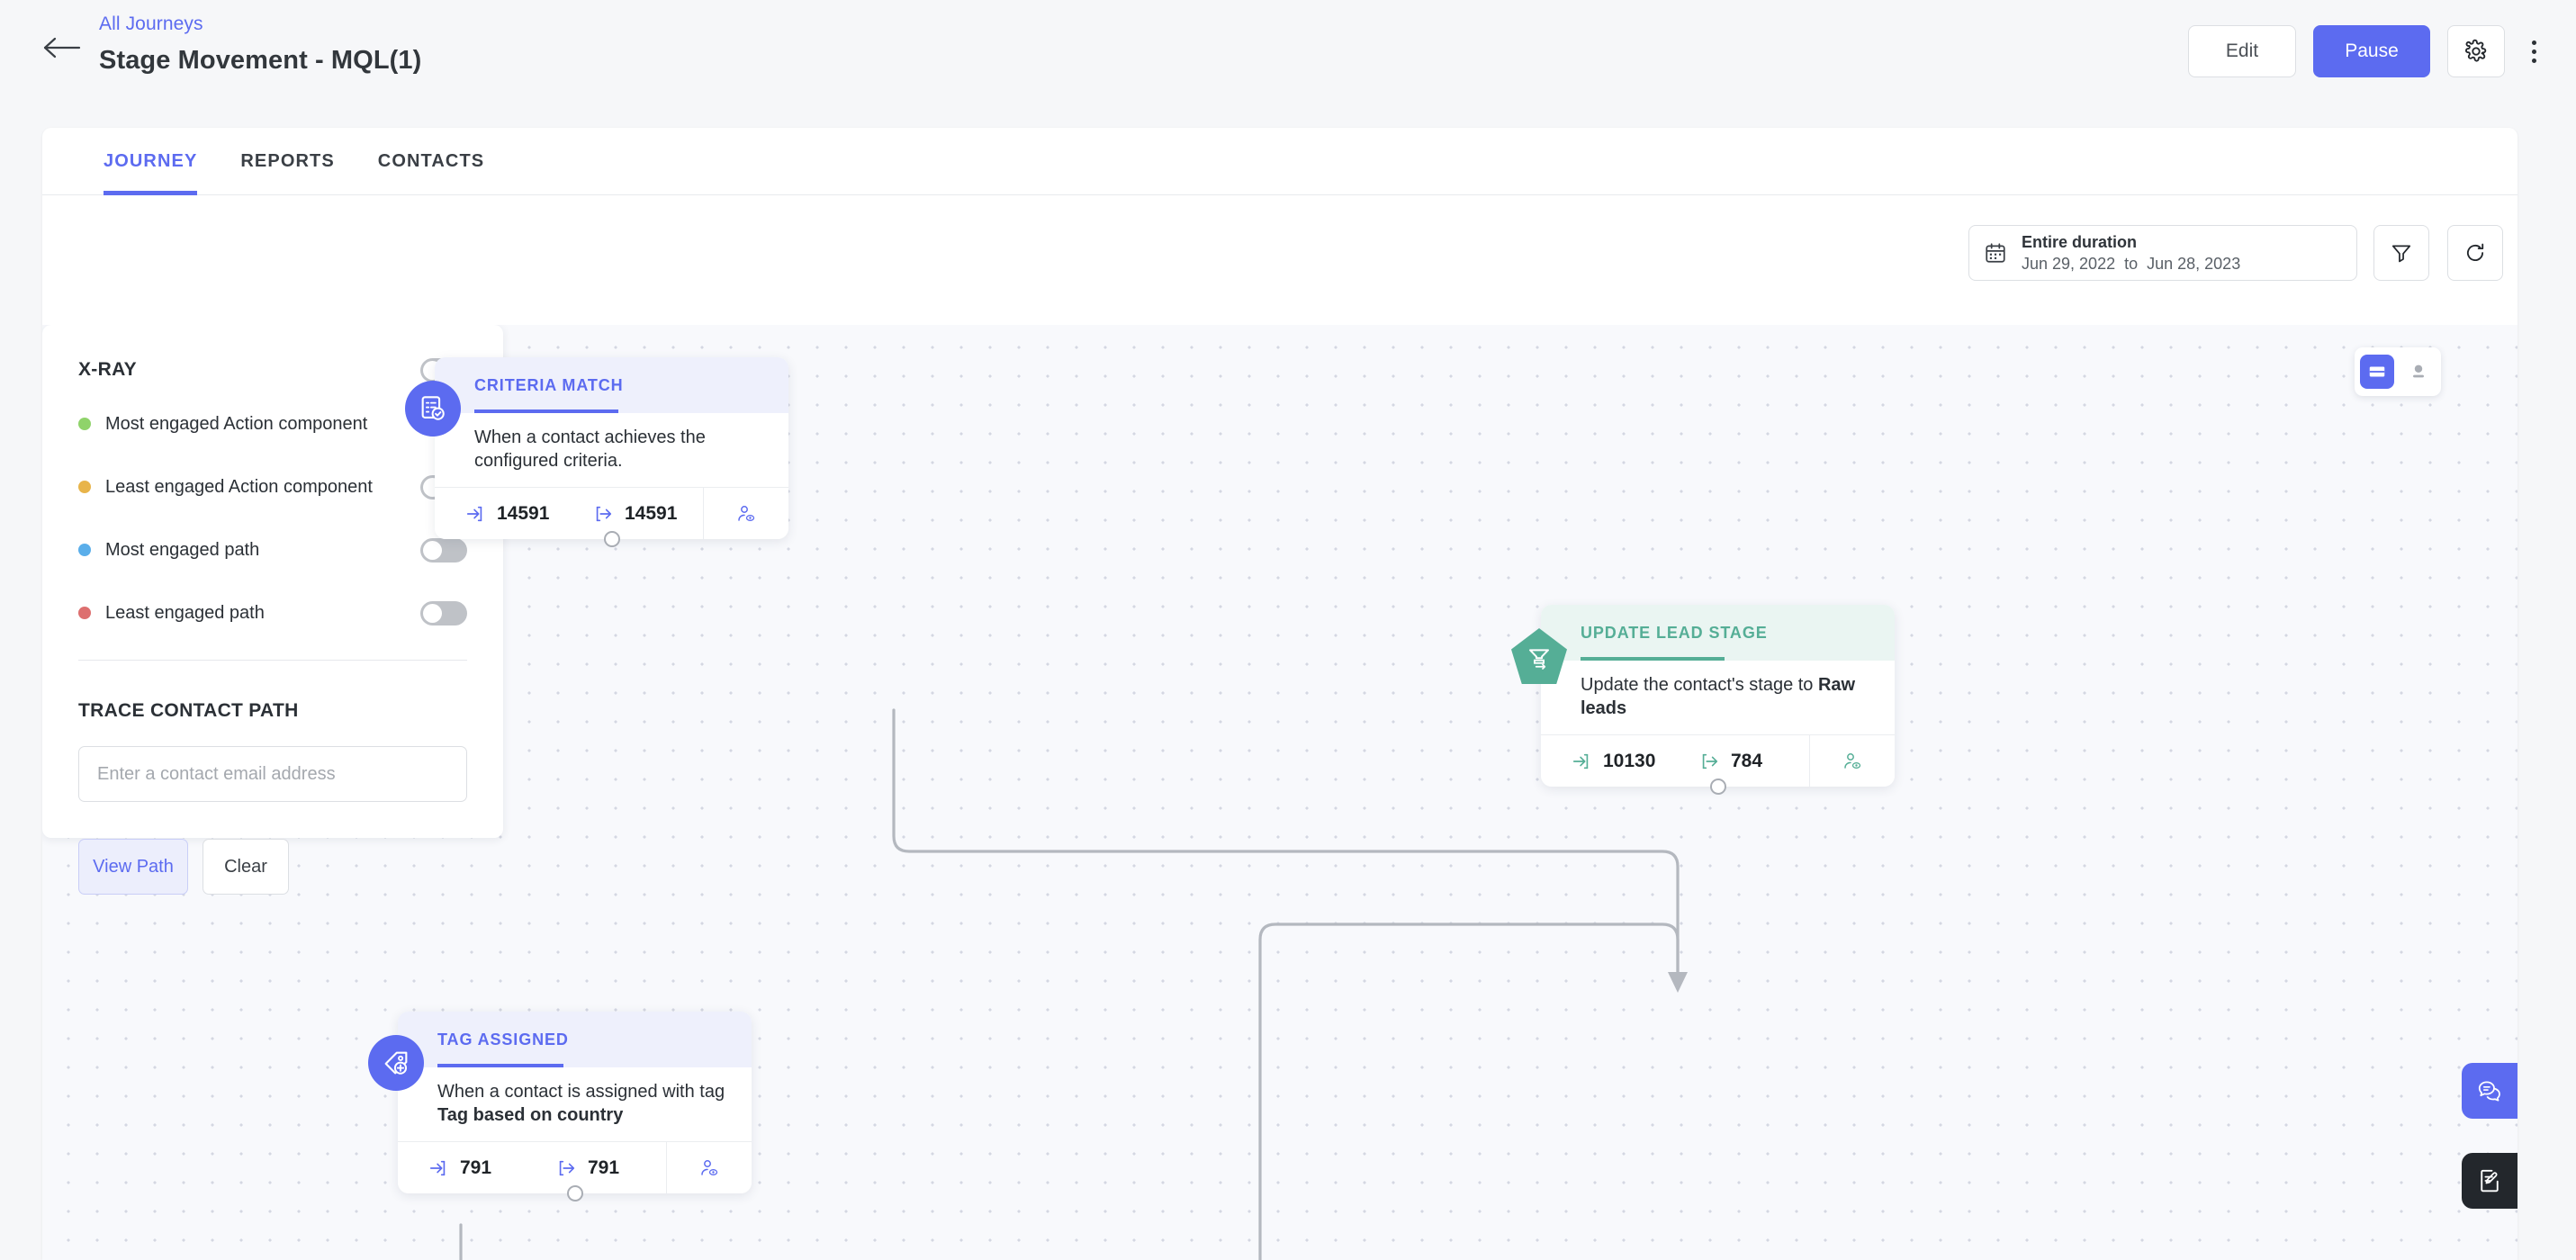  Describe the element at coordinates (84, 550) in the screenshot. I see `legend-dot-blue` at that location.